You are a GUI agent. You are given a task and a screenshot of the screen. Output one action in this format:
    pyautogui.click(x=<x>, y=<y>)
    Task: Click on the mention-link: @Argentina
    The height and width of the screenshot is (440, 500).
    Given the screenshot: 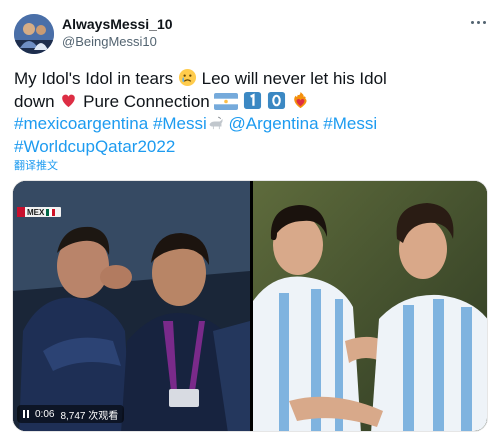 What is the action you would take?
    pyautogui.click(x=274, y=123)
    